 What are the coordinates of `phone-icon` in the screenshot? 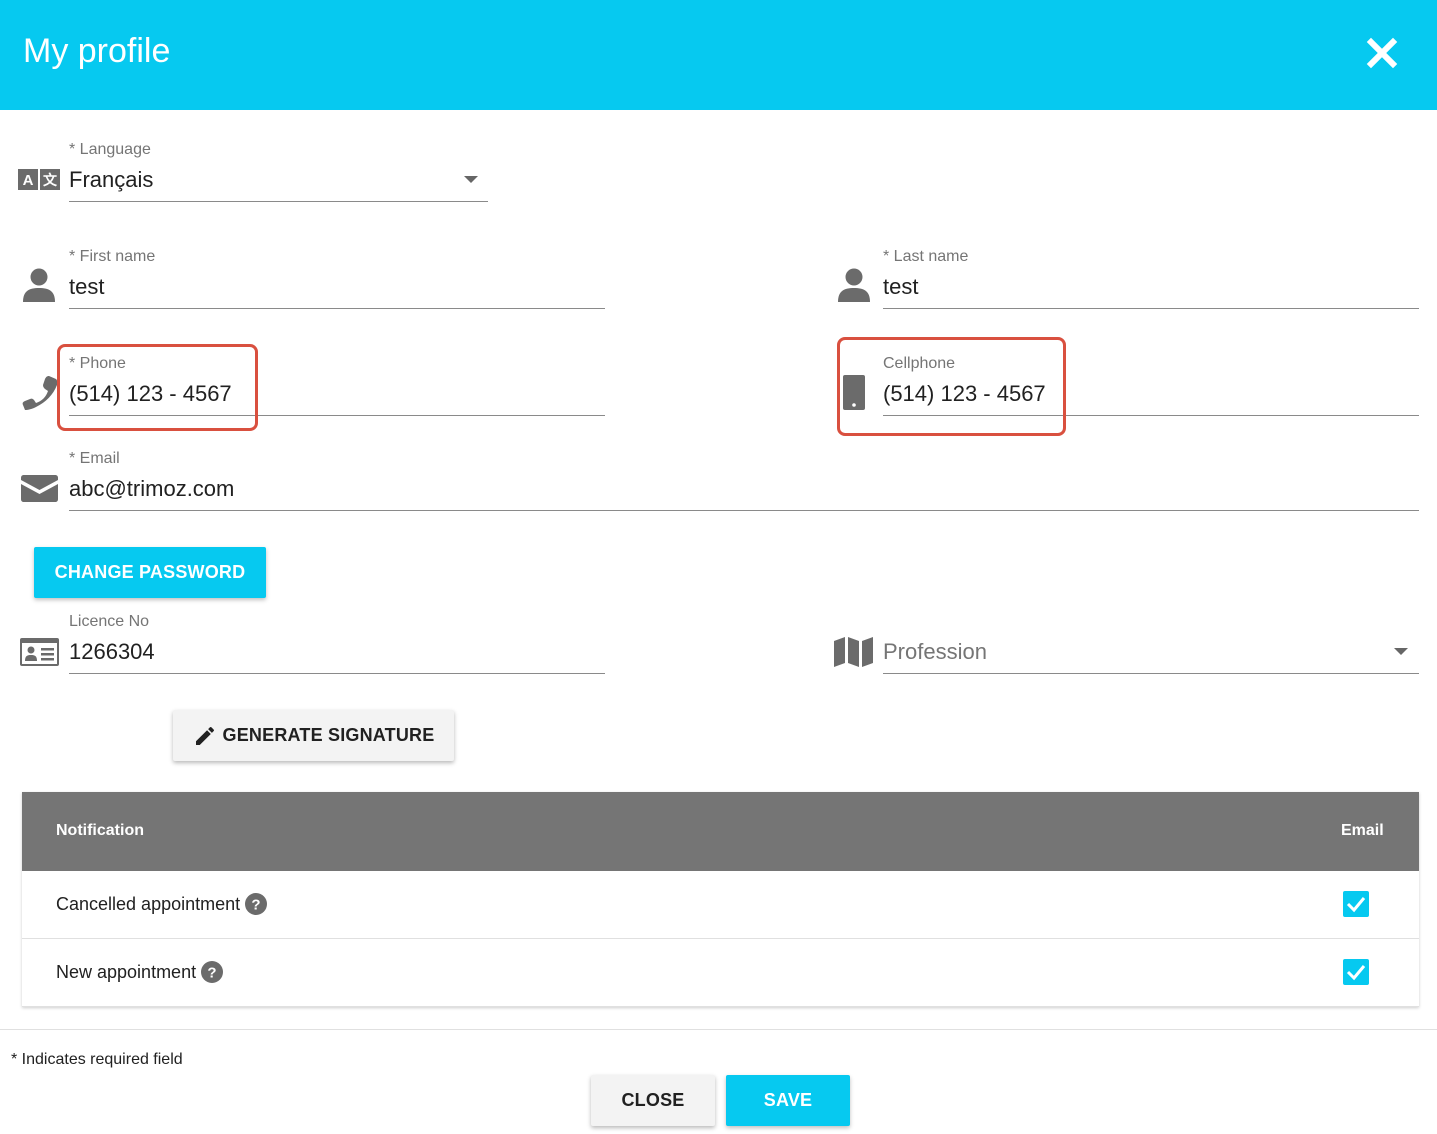 It's located at (40, 393).